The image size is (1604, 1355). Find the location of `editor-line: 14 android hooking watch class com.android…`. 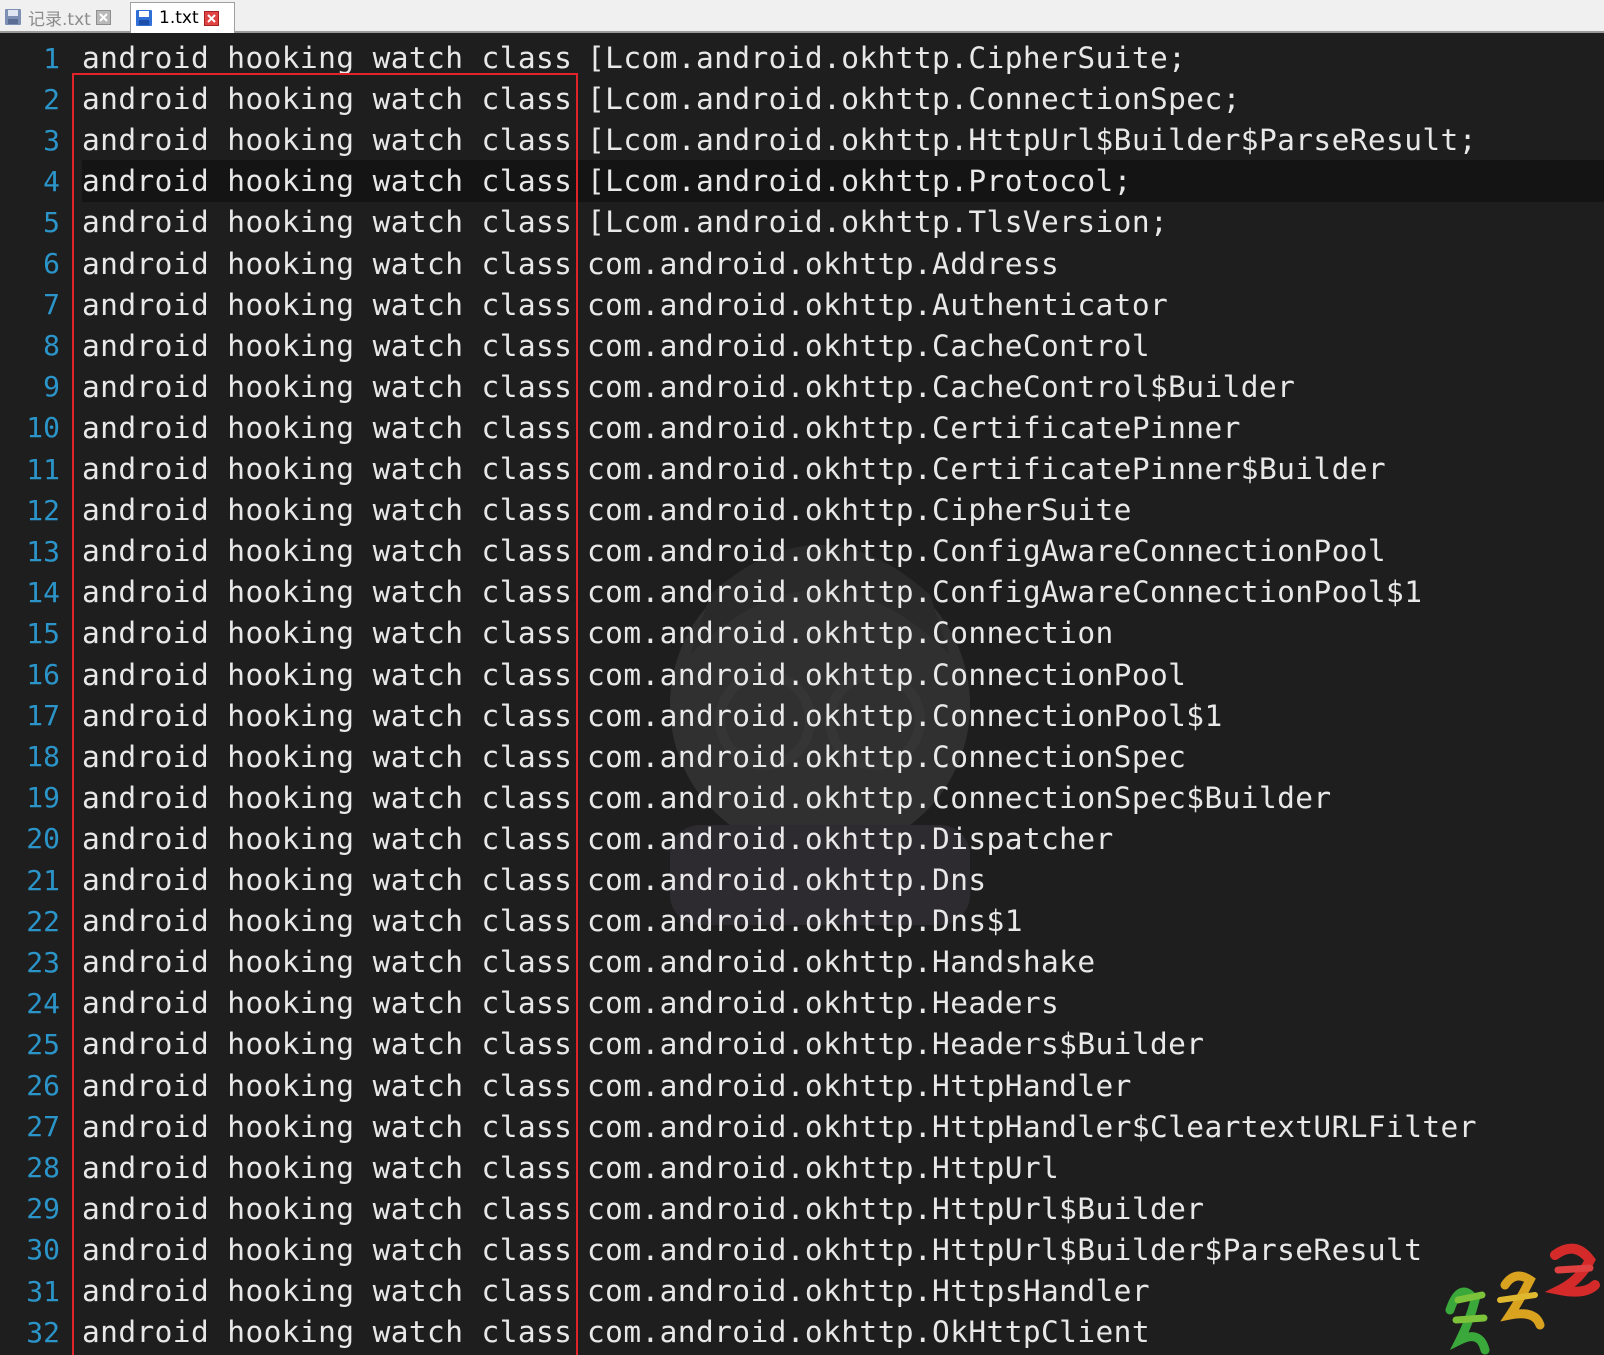

editor-line: 14 android hooking watch class com.android… is located at coordinates (802, 592).